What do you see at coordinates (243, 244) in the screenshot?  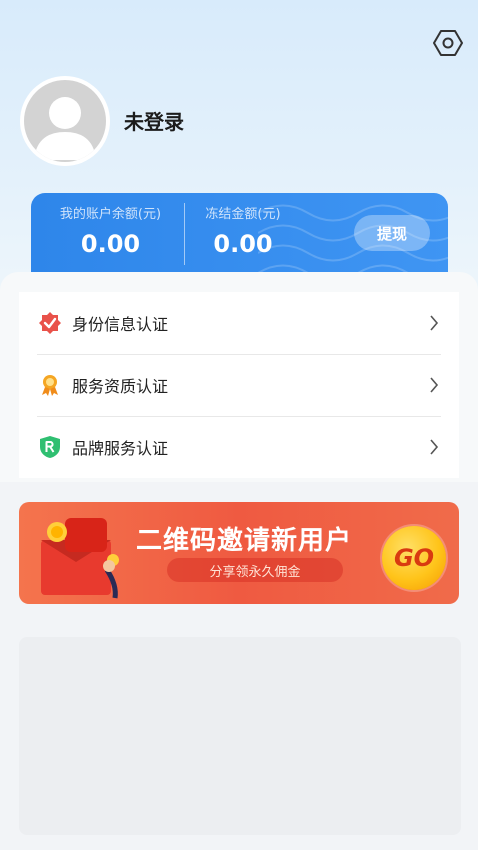 I see `frozen-balance-value: 0.00` at bounding box center [243, 244].